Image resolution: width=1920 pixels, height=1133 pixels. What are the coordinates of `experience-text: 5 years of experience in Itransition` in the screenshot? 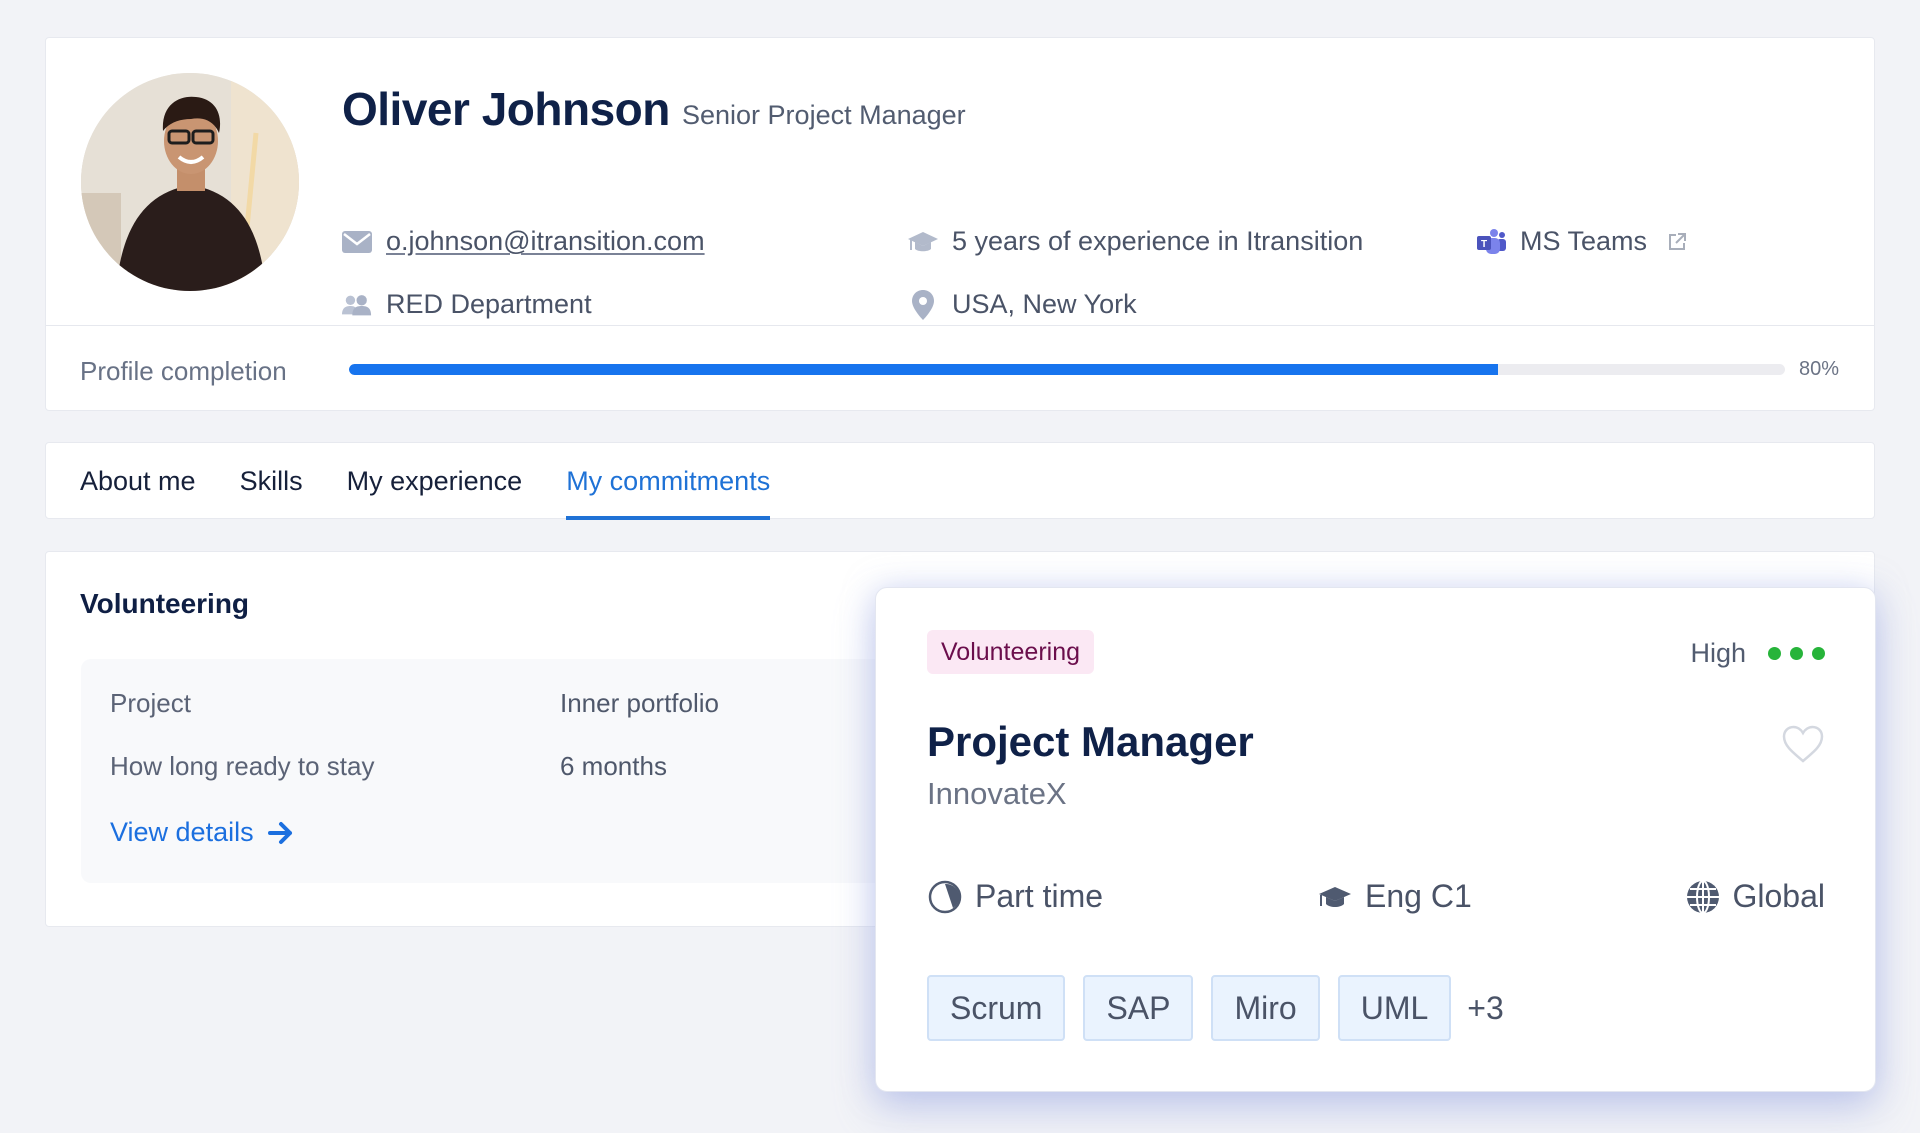 It's located at (1158, 241).